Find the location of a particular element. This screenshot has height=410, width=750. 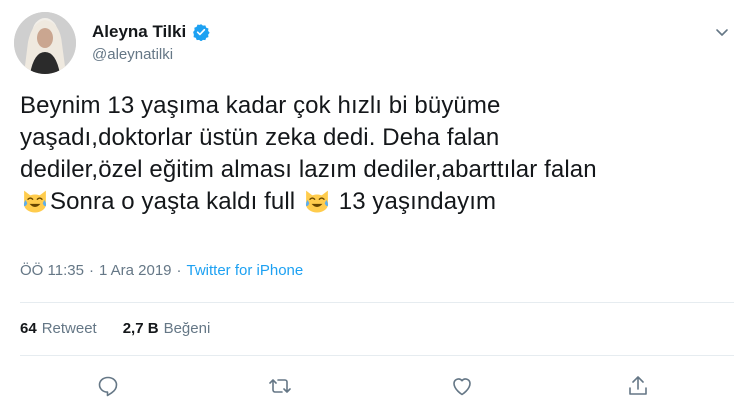

retweet-icon is located at coordinates (280, 386).